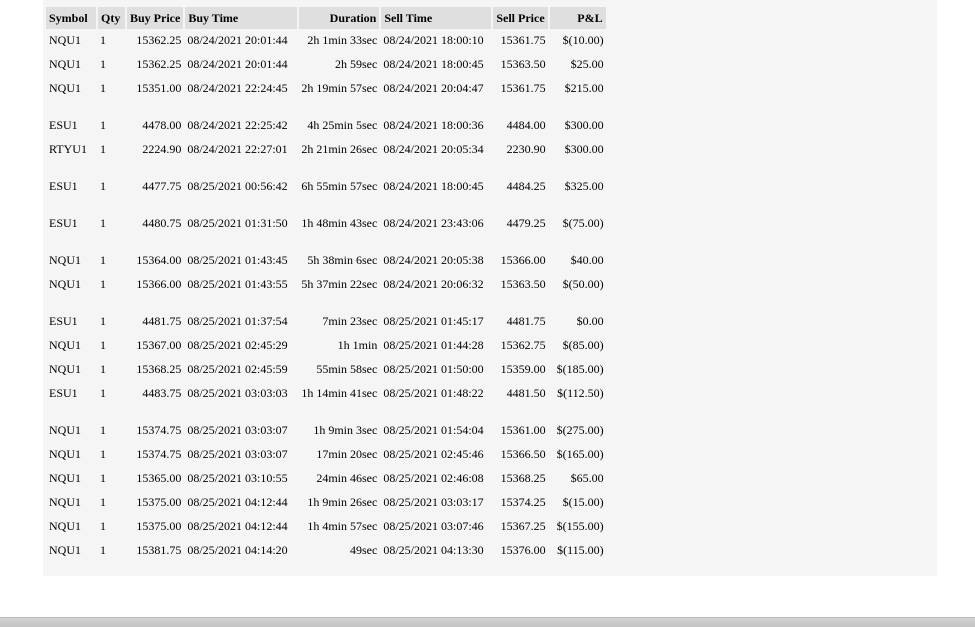 The height and width of the screenshot is (627, 975). I want to click on cell-buy-price: 4481.75, so click(162, 321).